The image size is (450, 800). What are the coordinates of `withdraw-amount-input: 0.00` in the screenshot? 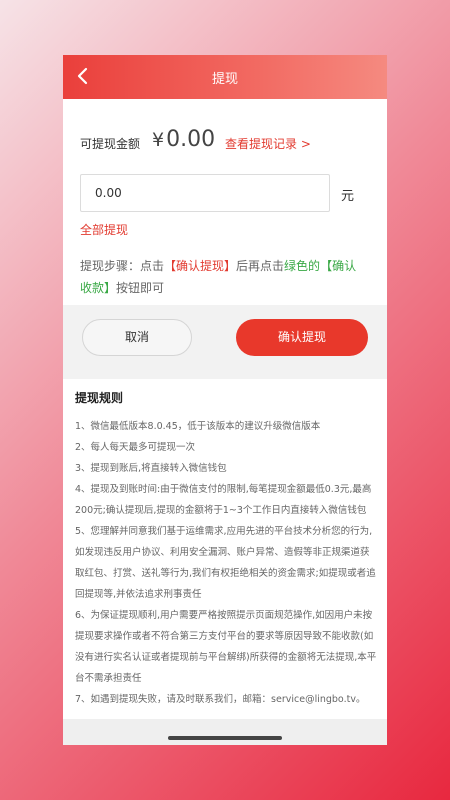 It's located at (205, 193).